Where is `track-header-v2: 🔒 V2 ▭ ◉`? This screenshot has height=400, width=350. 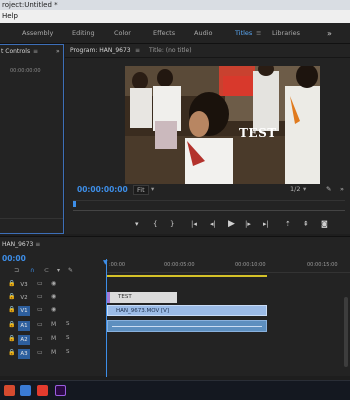
track-header-v2: 🔒 V2 ▭ ◉ is located at coordinates (53, 298).